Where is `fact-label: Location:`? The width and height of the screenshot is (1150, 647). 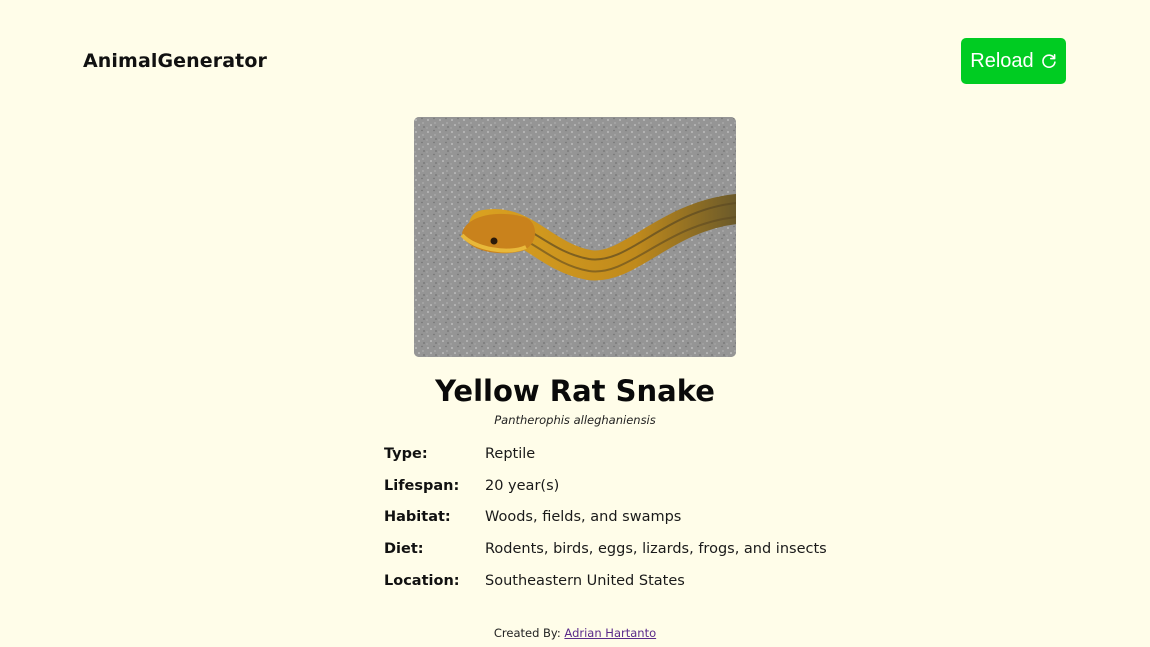 fact-label: Location: is located at coordinates (422, 580).